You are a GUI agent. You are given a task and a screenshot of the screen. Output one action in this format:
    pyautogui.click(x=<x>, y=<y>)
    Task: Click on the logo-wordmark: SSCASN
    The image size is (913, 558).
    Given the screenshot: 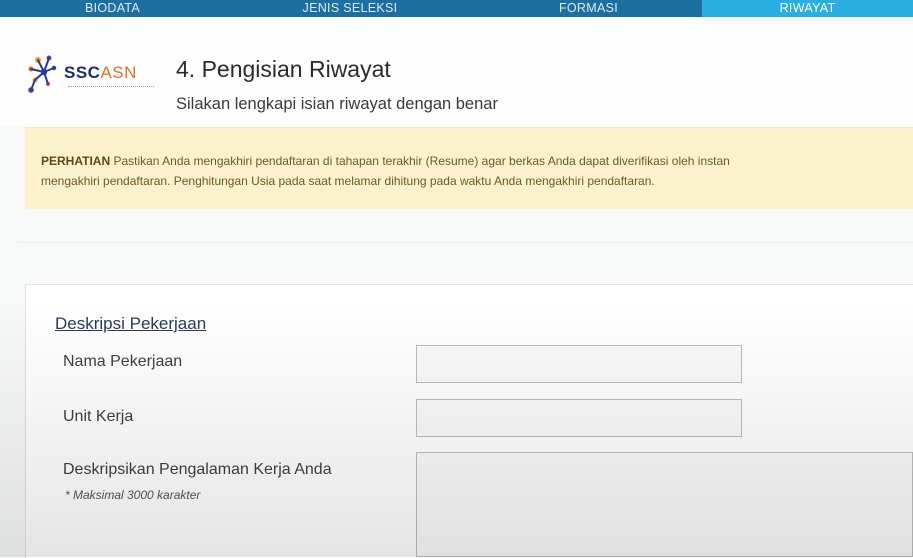 What is the action you would take?
    pyautogui.click(x=100, y=72)
    